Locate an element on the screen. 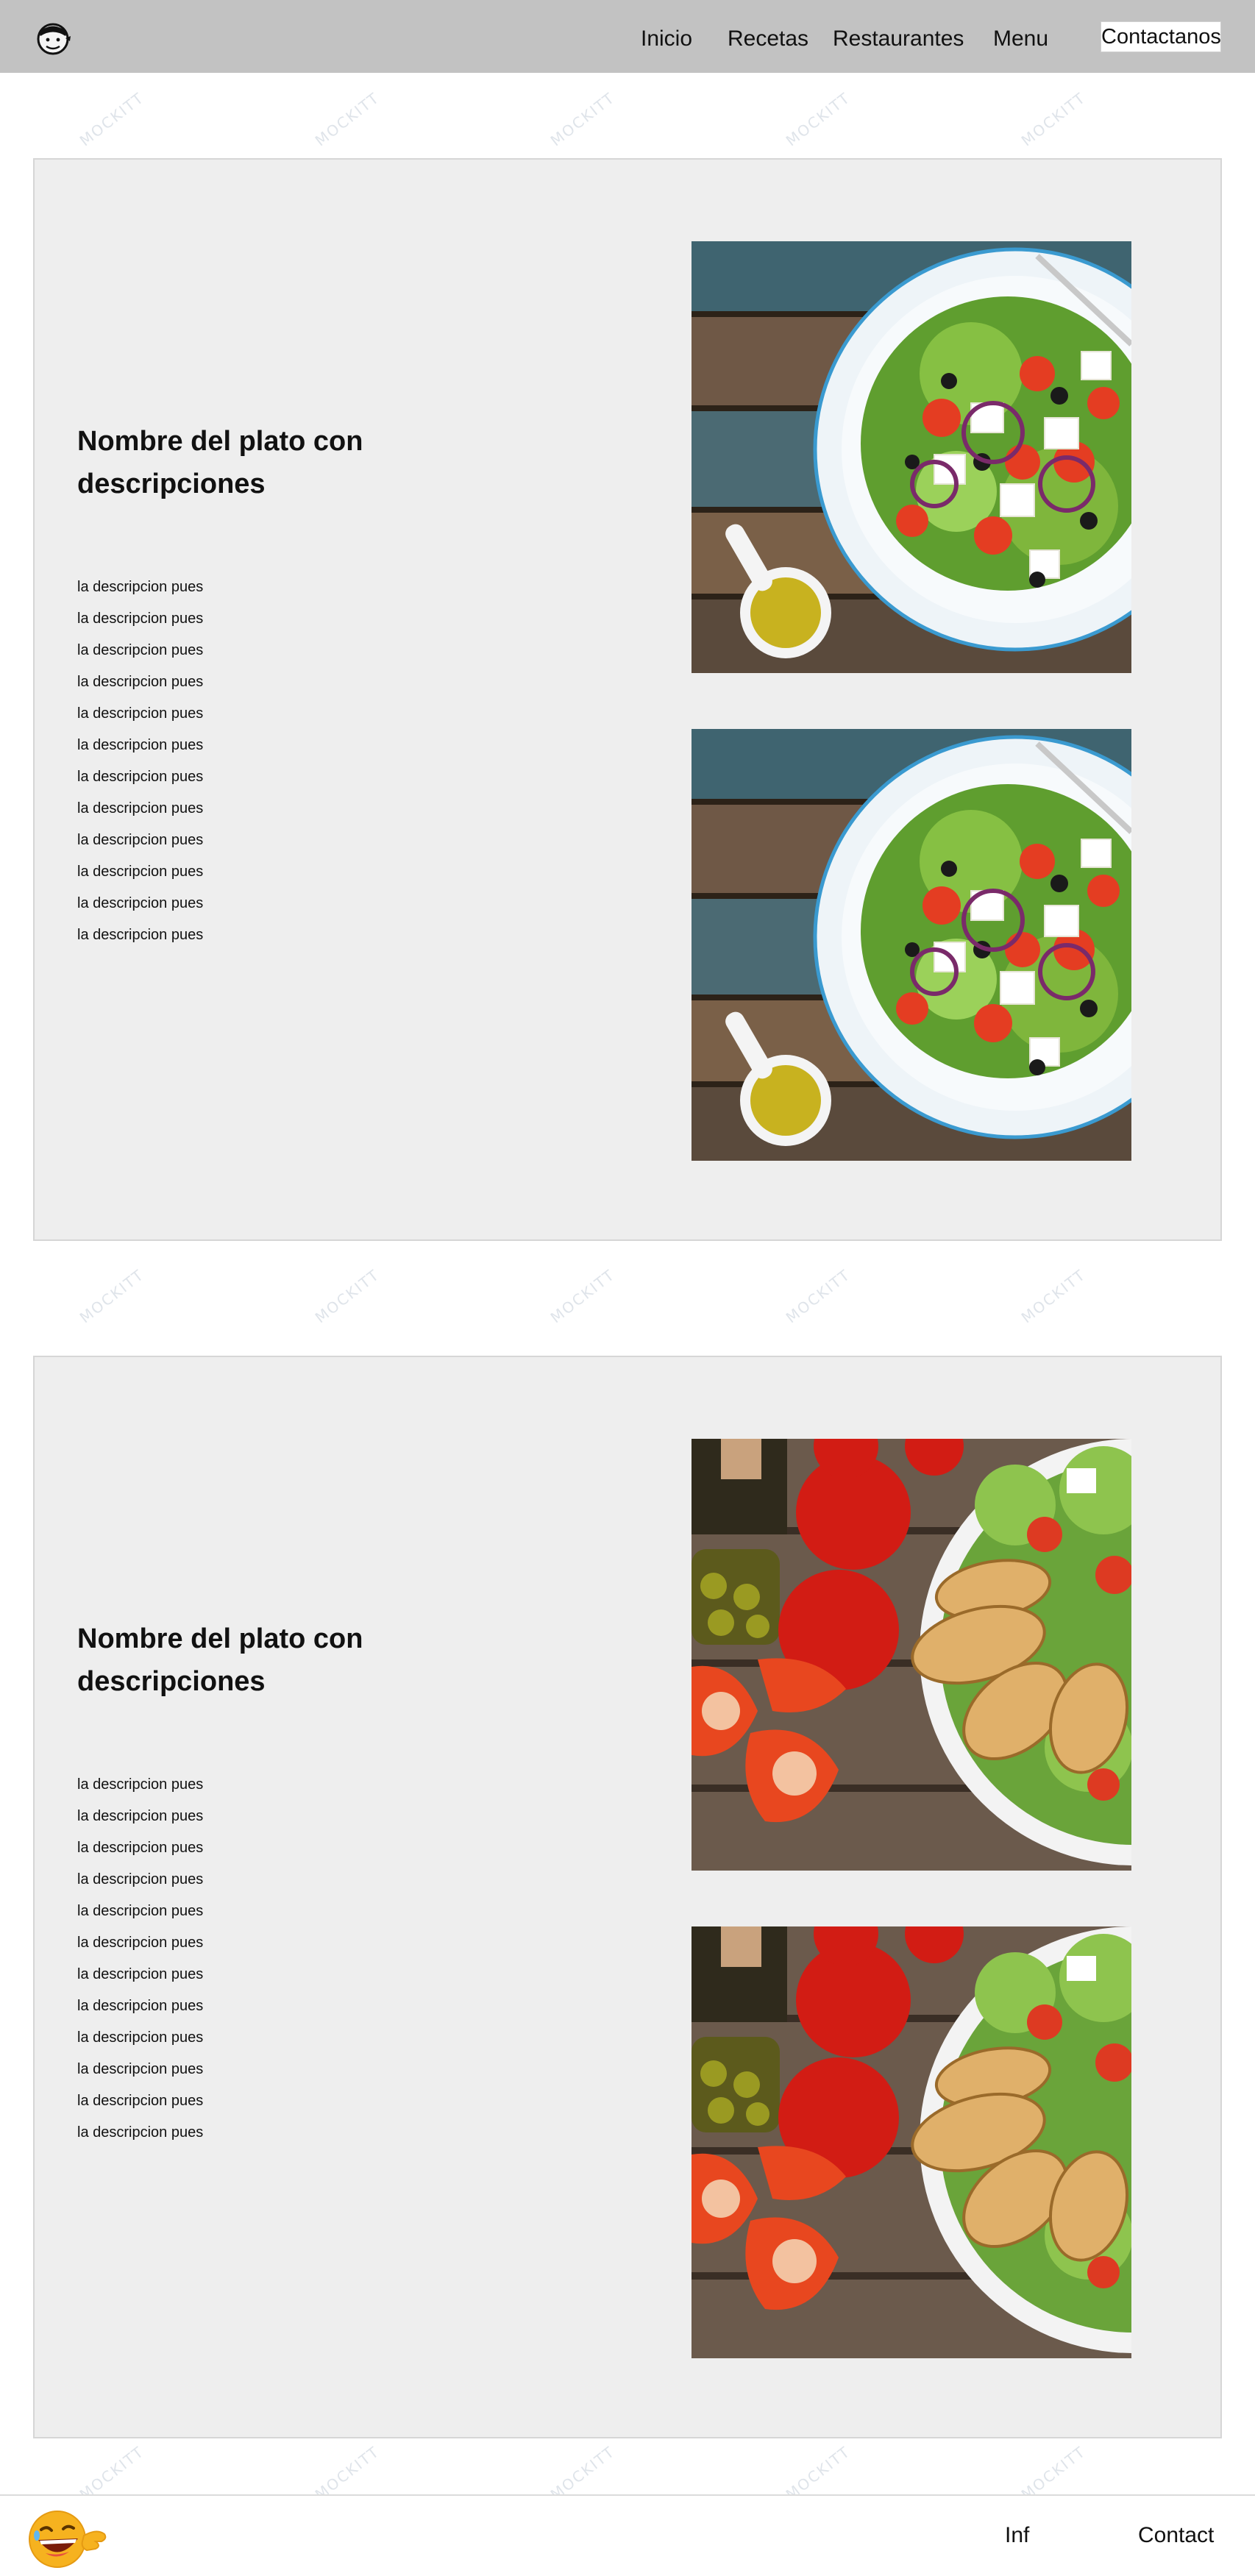  contact-button: Contactanos is located at coordinates (1161, 36).